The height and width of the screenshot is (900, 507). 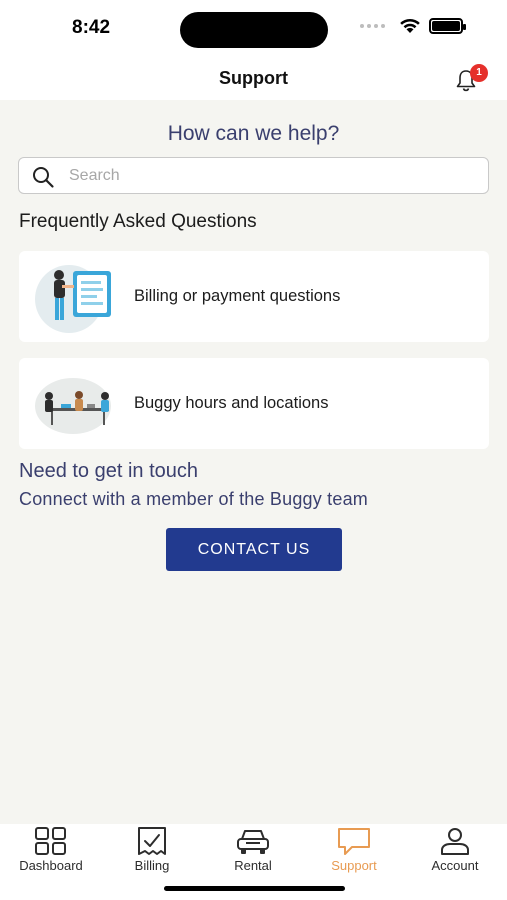 I want to click on tab-support: Support, so click(x=354, y=851).